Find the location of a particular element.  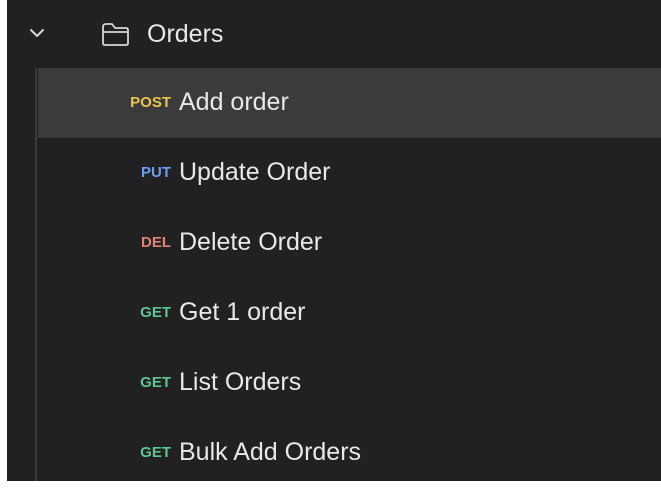

folder-icon is located at coordinates (115, 34).